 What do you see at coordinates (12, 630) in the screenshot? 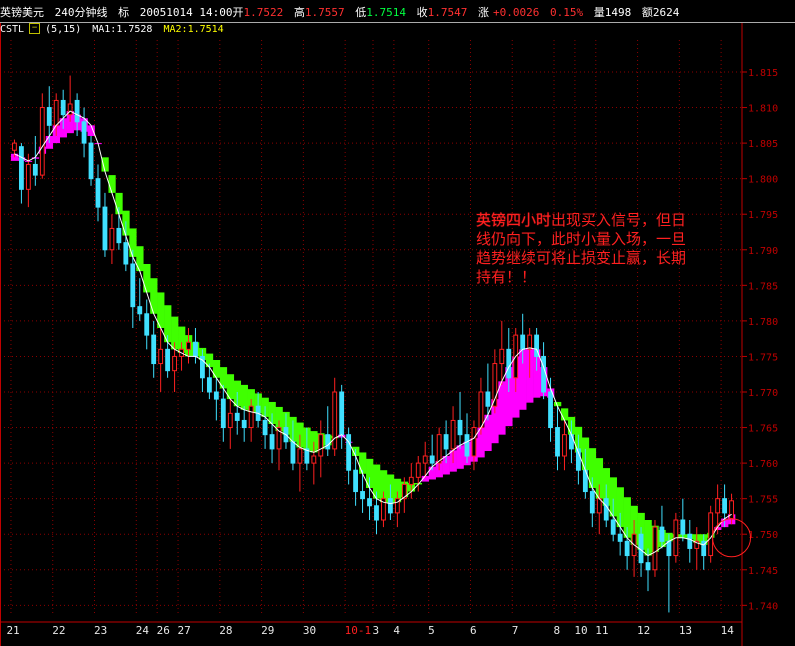
I see `time-tick-label: 21` at bounding box center [12, 630].